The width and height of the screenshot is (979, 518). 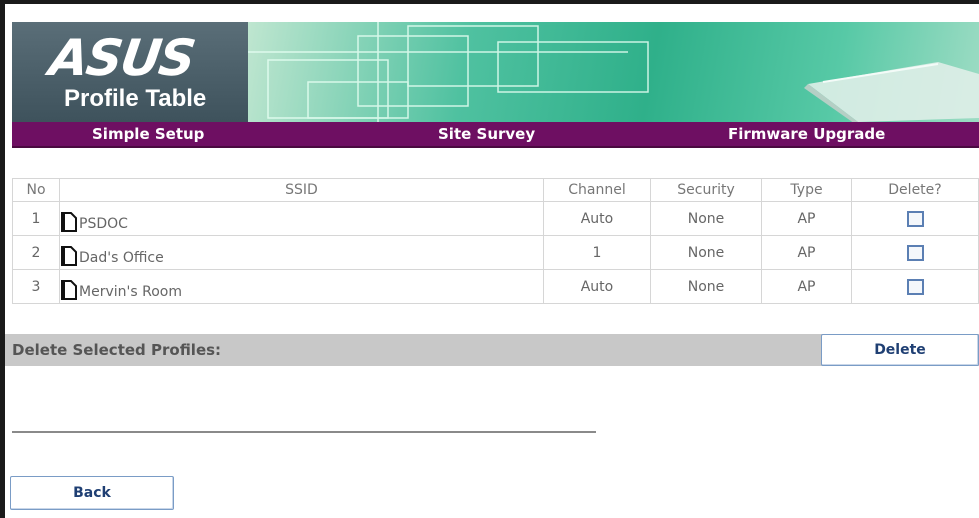 I want to click on logo-panel: ASUS Profile Table, so click(x=130, y=72).